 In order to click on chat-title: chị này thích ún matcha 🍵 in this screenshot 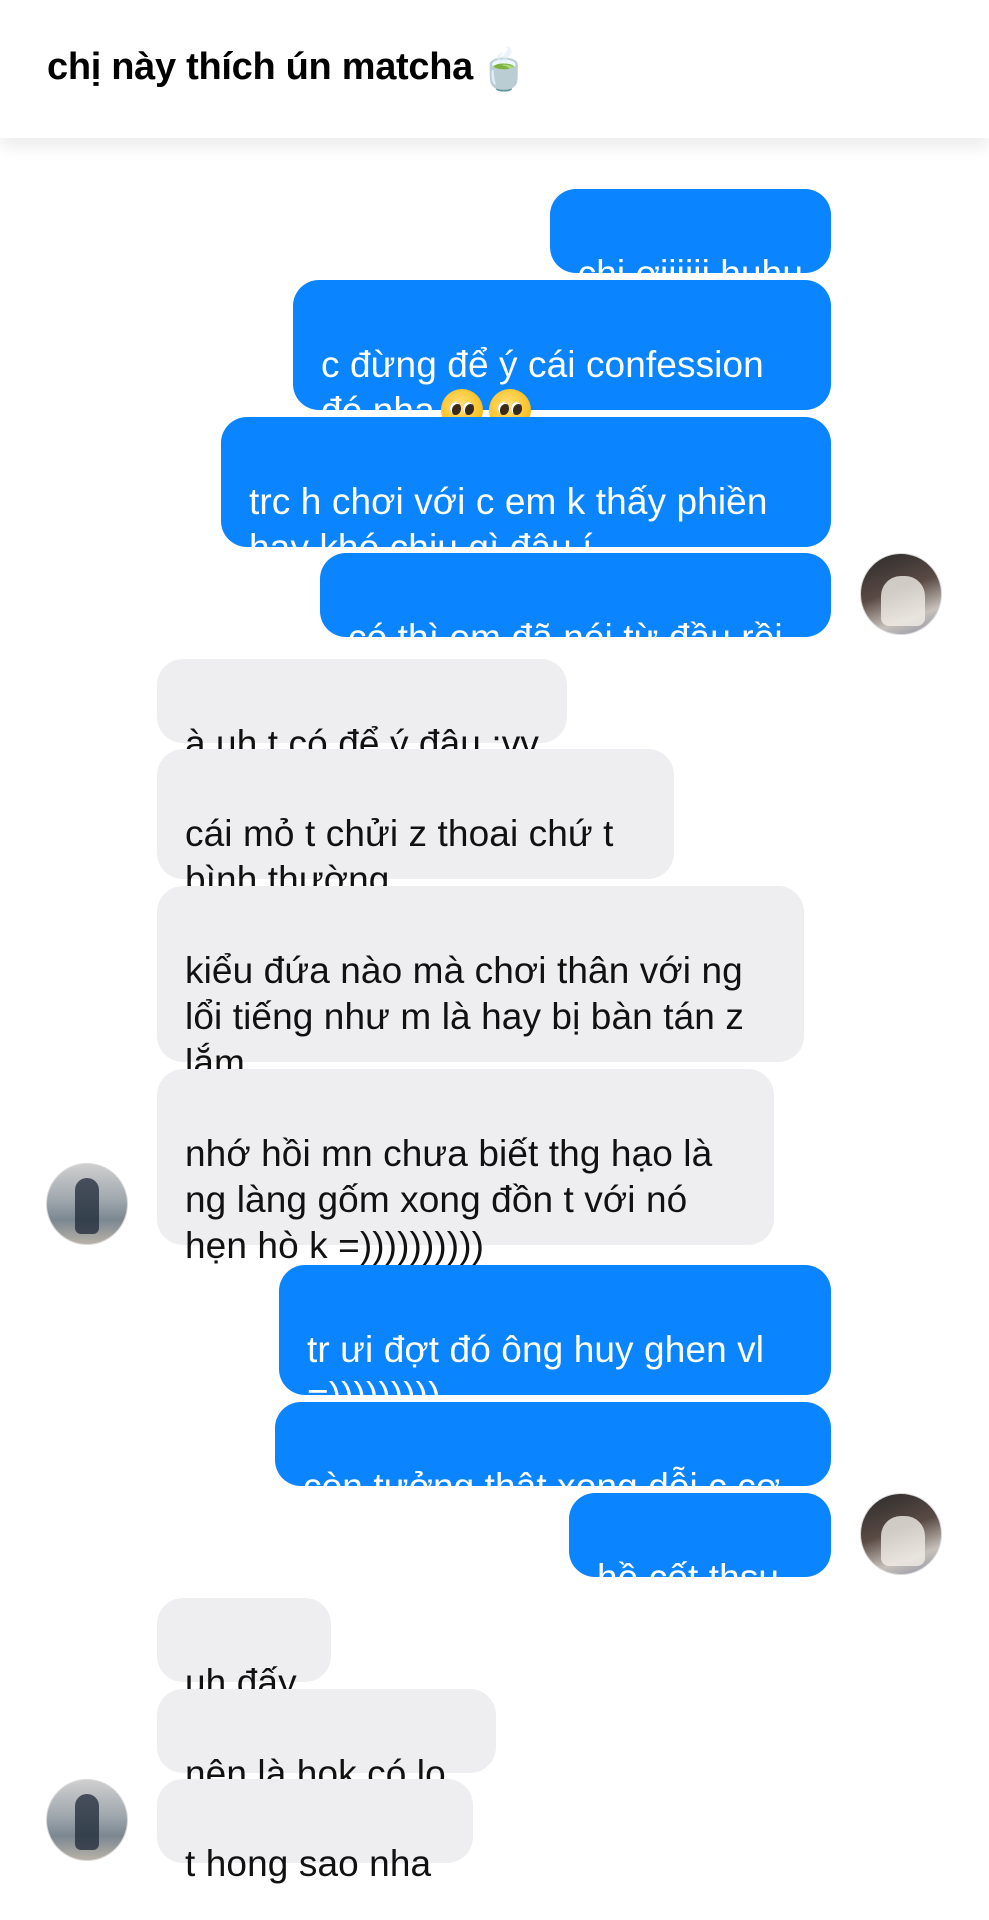, I will do `click(288, 69)`.